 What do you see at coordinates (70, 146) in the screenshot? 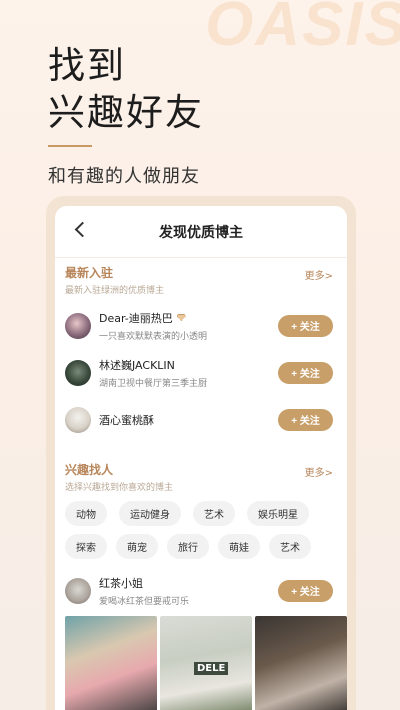
I see `accent-divider` at bounding box center [70, 146].